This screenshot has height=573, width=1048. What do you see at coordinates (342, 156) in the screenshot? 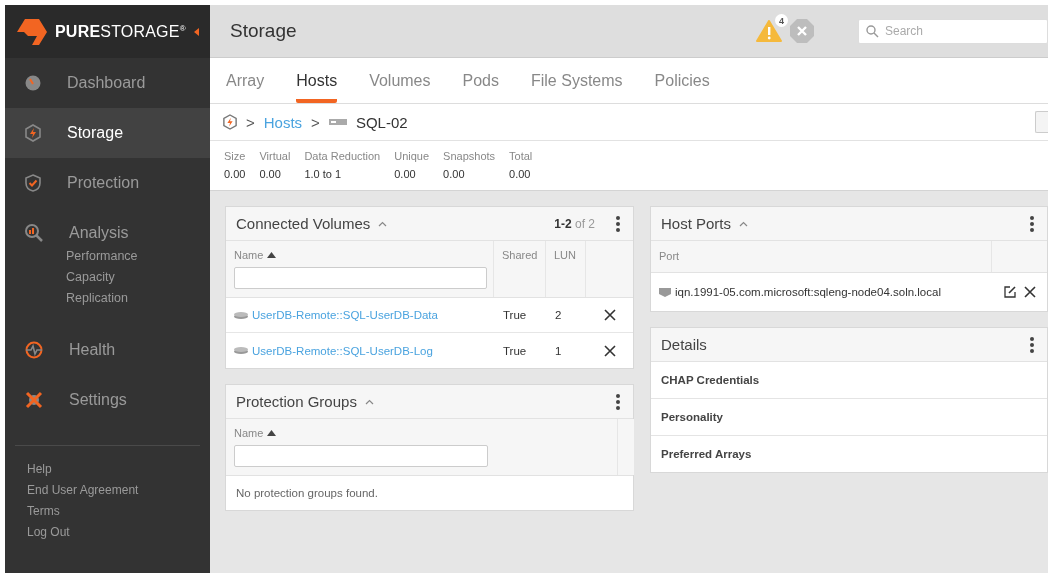
I see `stat-label: Data Reduction` at bounding box center [342, 156].